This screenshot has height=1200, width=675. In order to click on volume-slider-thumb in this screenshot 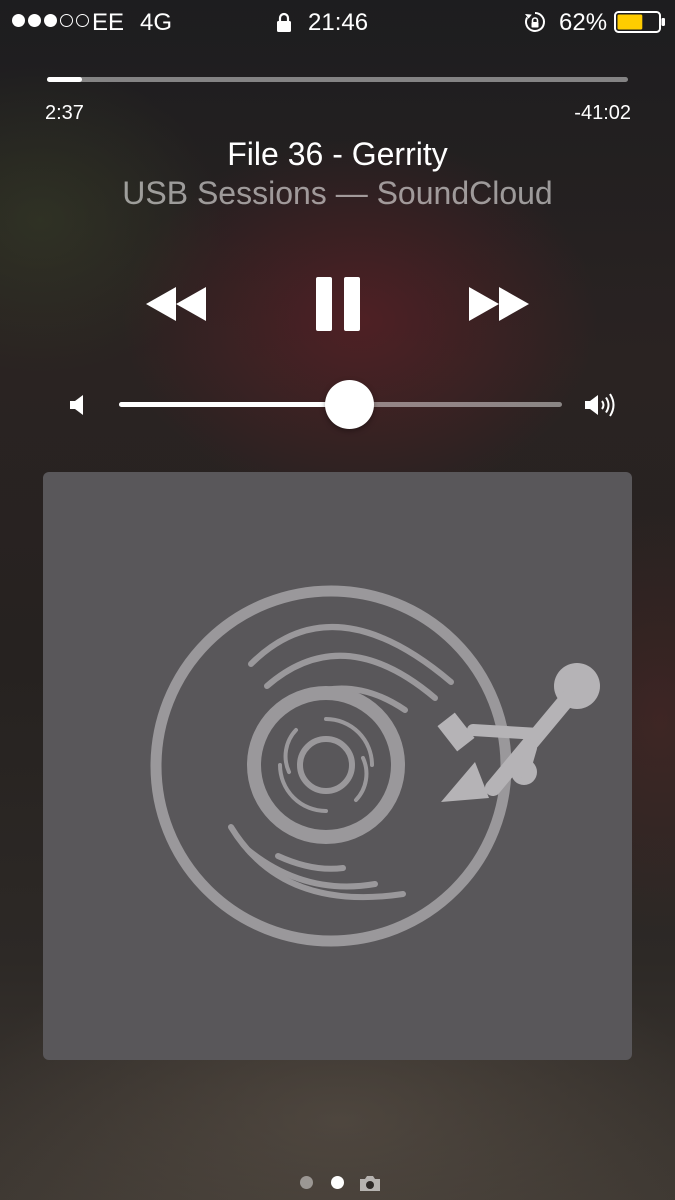, I will do `click(350, 404)`.